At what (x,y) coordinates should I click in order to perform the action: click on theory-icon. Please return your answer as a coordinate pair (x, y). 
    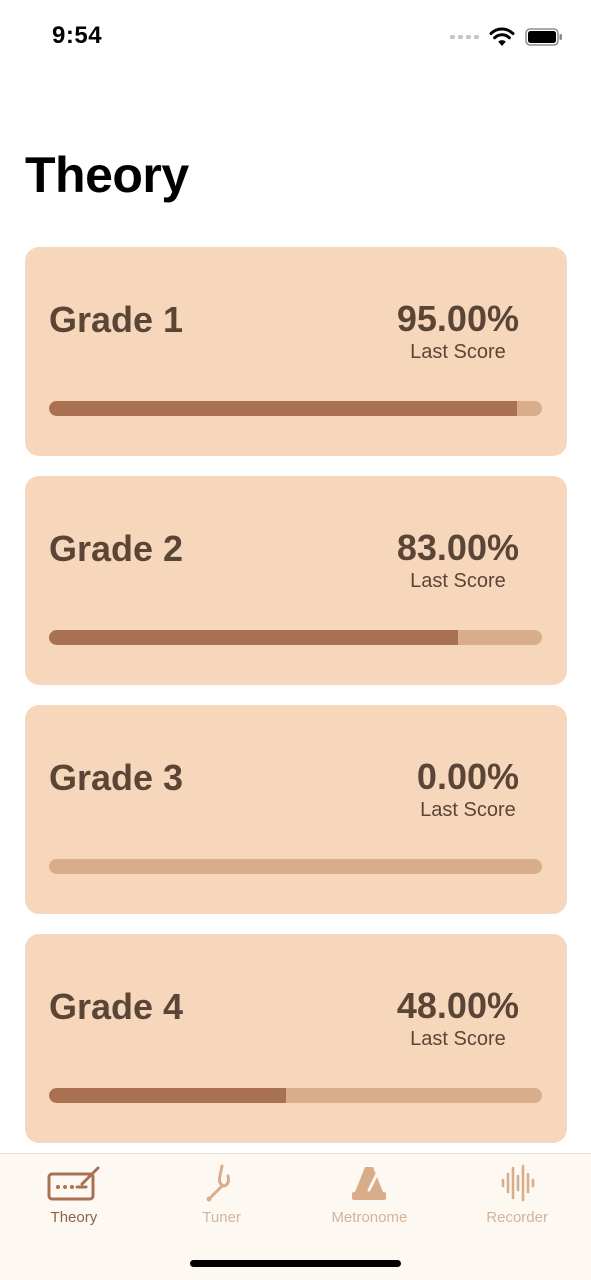
    Looking at the image, I should click on (73, 1183).